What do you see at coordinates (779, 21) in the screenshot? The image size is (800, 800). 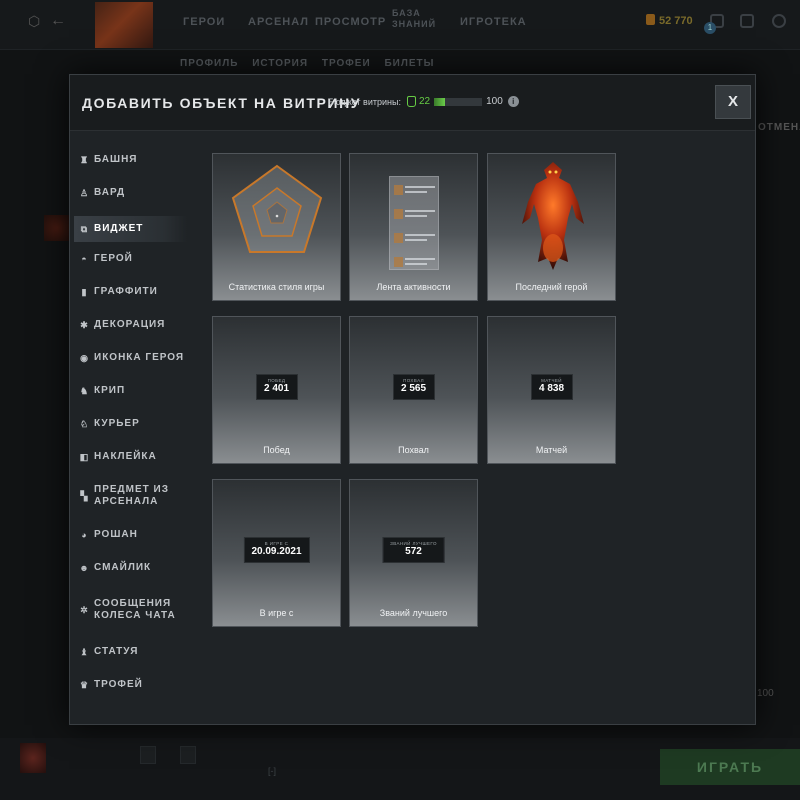 I see `settings-icon` at bounding box center [779, 21].